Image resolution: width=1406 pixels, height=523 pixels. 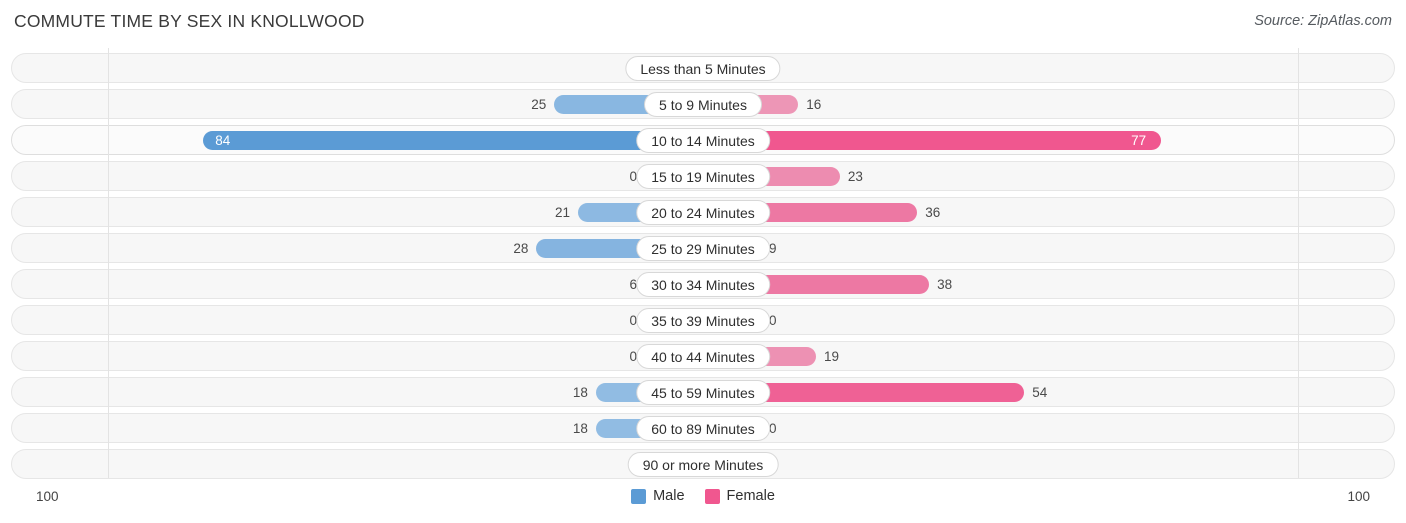 I want to click on chart-row: 25 16 5 to 9 Minutes, so click(x=703, y=104).